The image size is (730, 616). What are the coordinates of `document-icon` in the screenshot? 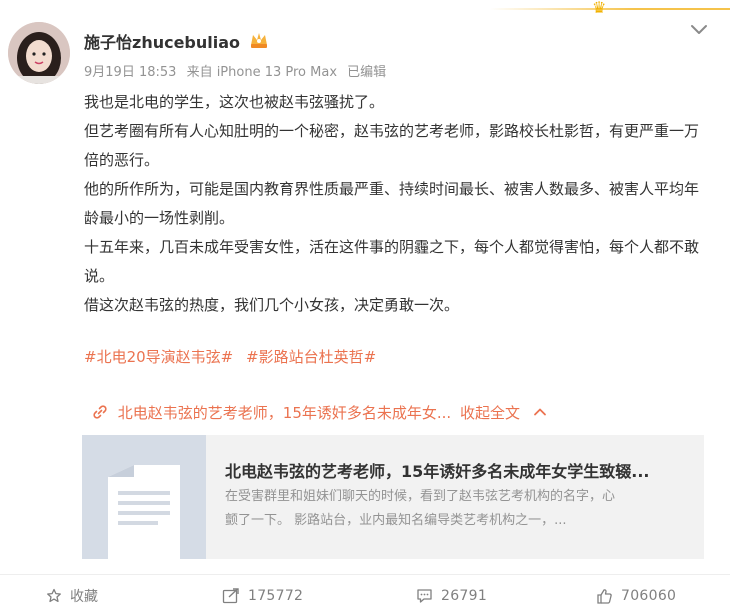 It's located at (144, 497).